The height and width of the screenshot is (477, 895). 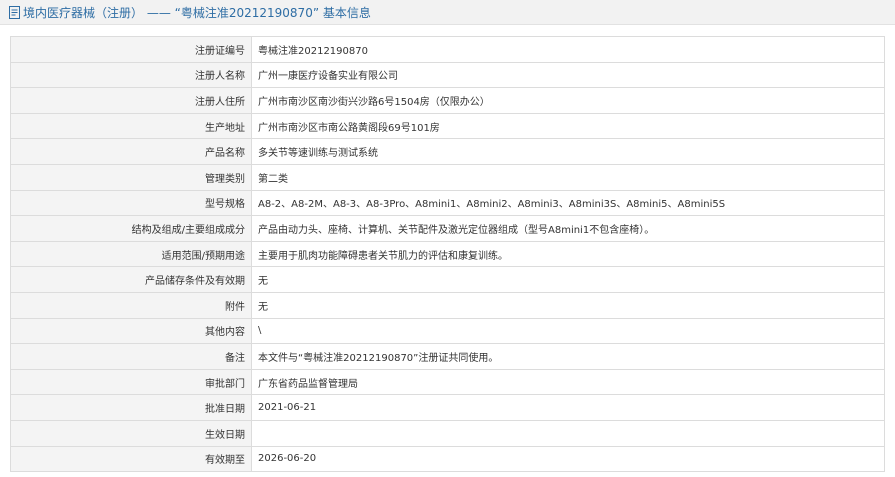 What do you see at coordinates (131, 356) in the screenshot?
I see `field-label: 备注` at bounding box center [131, 356].